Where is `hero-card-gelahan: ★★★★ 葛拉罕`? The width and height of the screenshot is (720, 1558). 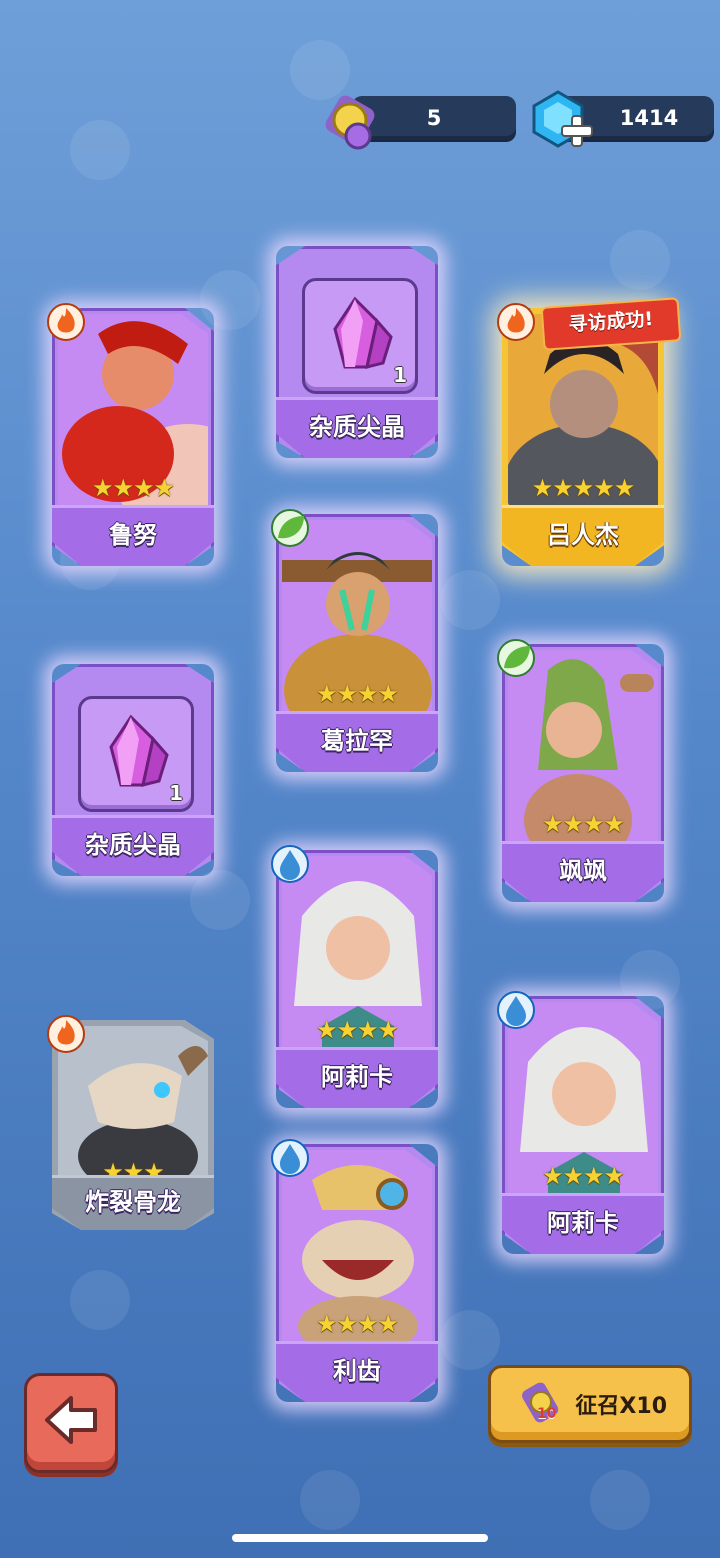 hero-card-gelahan: ★★★★ 葛拉罕 is located at coordinates (354, 640).